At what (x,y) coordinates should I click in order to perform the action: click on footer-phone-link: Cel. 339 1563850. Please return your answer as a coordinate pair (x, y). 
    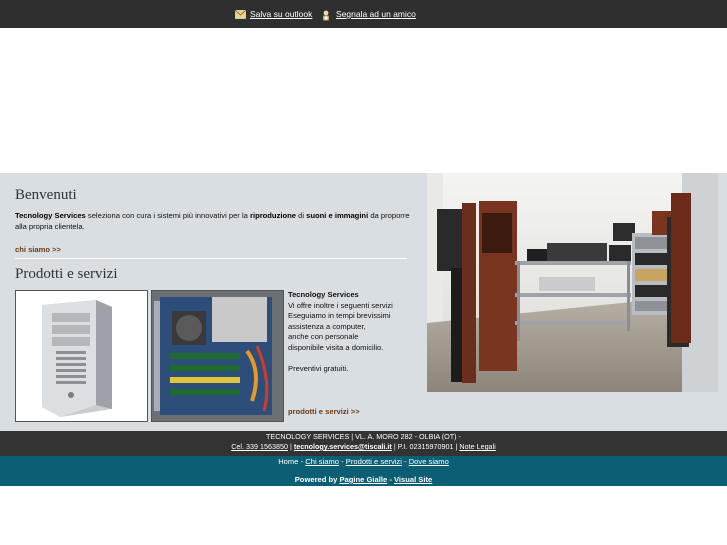
    Looking at the image, I should click on (259, 446).